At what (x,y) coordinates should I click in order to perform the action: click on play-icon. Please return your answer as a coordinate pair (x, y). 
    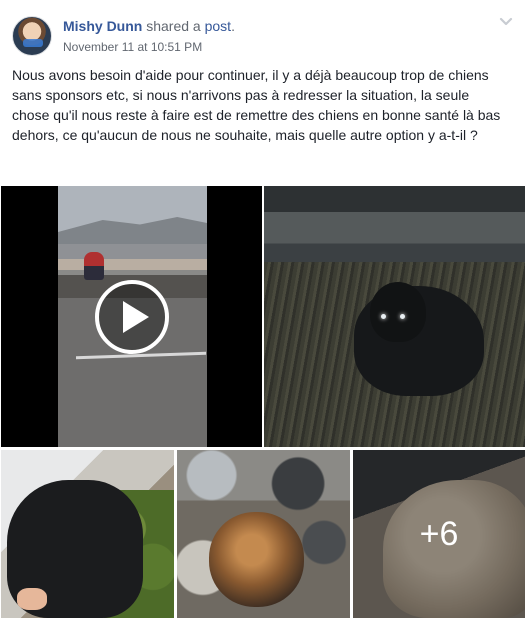
    Looking at the image, I should click on (132, 317).